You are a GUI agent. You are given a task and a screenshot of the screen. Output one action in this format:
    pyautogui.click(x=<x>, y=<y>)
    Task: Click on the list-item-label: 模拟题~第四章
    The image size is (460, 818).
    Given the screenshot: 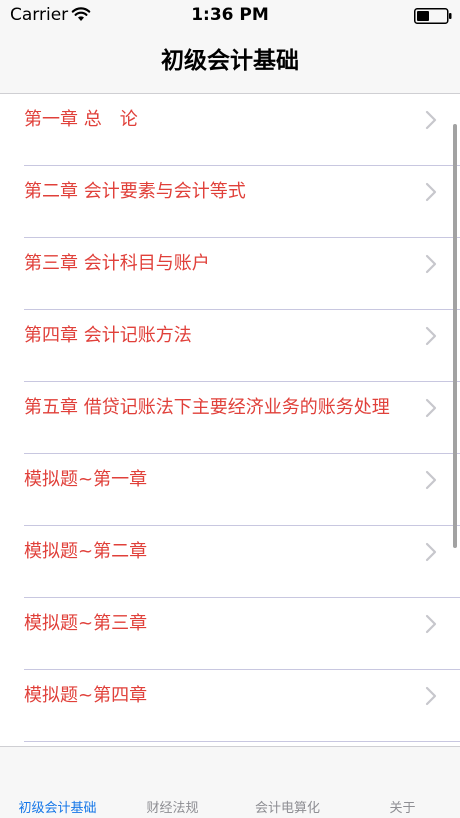 What is the action you would take?
    pyautogui.click(x=86, y=695)
    